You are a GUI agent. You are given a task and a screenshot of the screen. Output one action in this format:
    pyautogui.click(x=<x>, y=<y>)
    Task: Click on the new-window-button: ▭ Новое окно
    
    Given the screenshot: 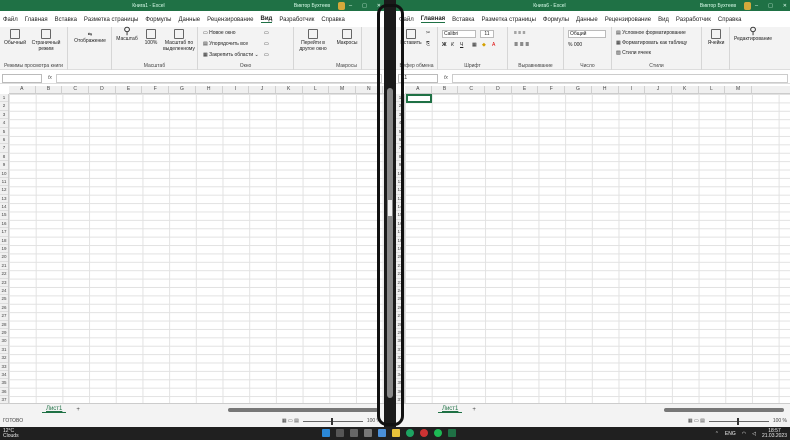 What is the action you would take?
    pyautogui.click(x=219, y=33)
    